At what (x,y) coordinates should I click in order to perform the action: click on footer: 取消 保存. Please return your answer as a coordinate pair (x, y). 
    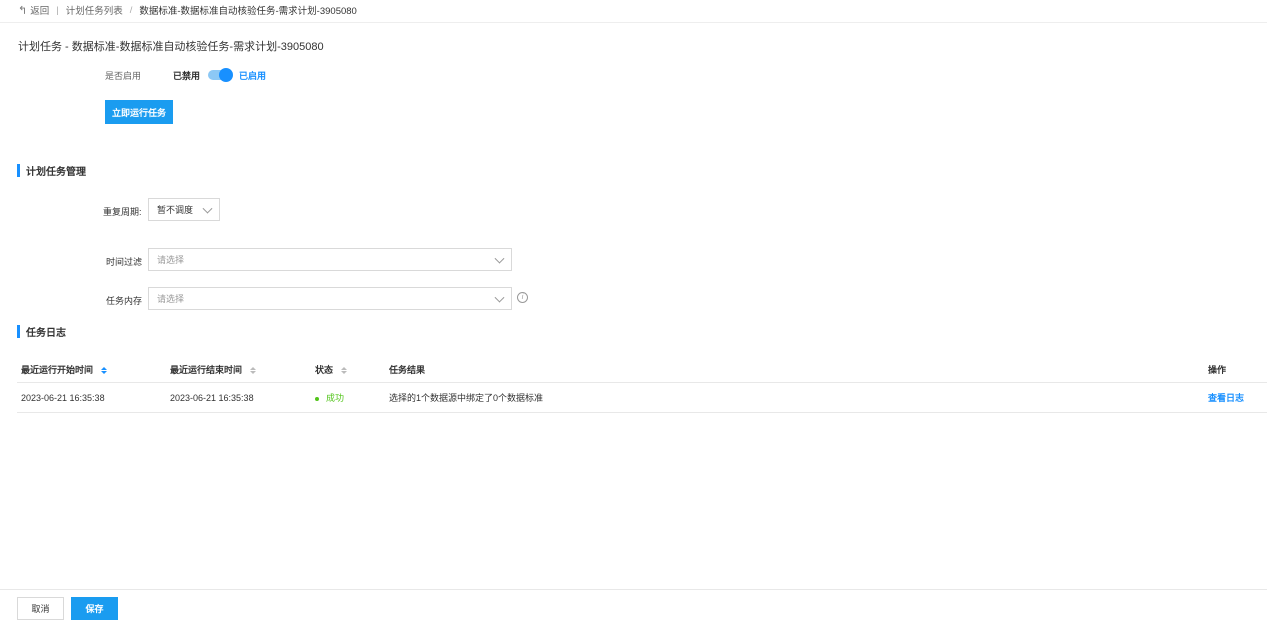
    Looking at the image, I should click on (633, 604).